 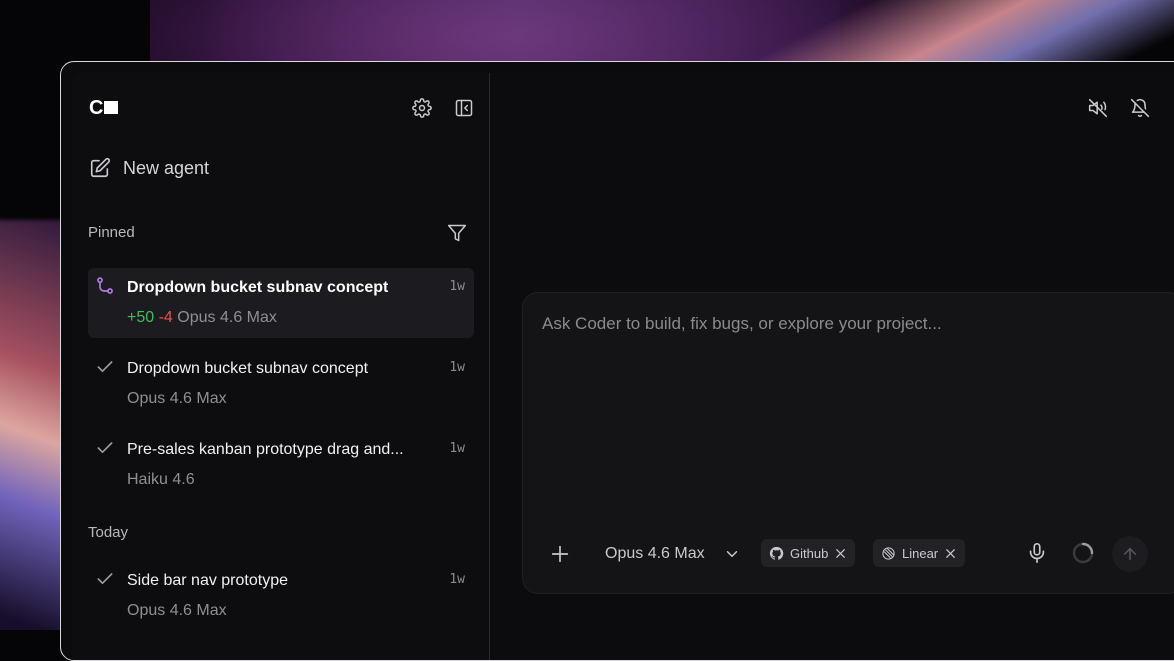 I want to click on arrow-up-icon, so click(x=1130, y=554).